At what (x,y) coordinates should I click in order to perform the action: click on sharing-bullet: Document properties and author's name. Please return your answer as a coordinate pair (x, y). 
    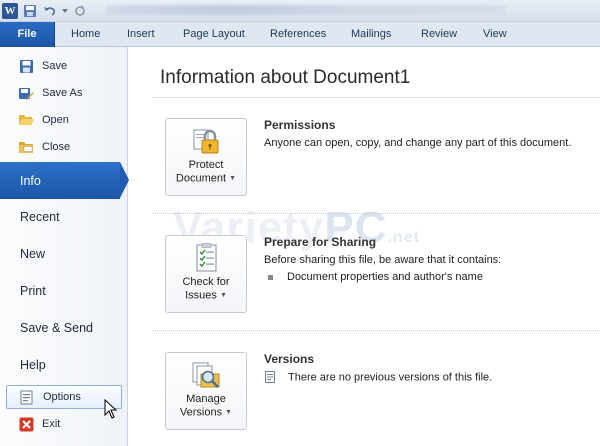
    Looking at the image, I should click on (375, 277).